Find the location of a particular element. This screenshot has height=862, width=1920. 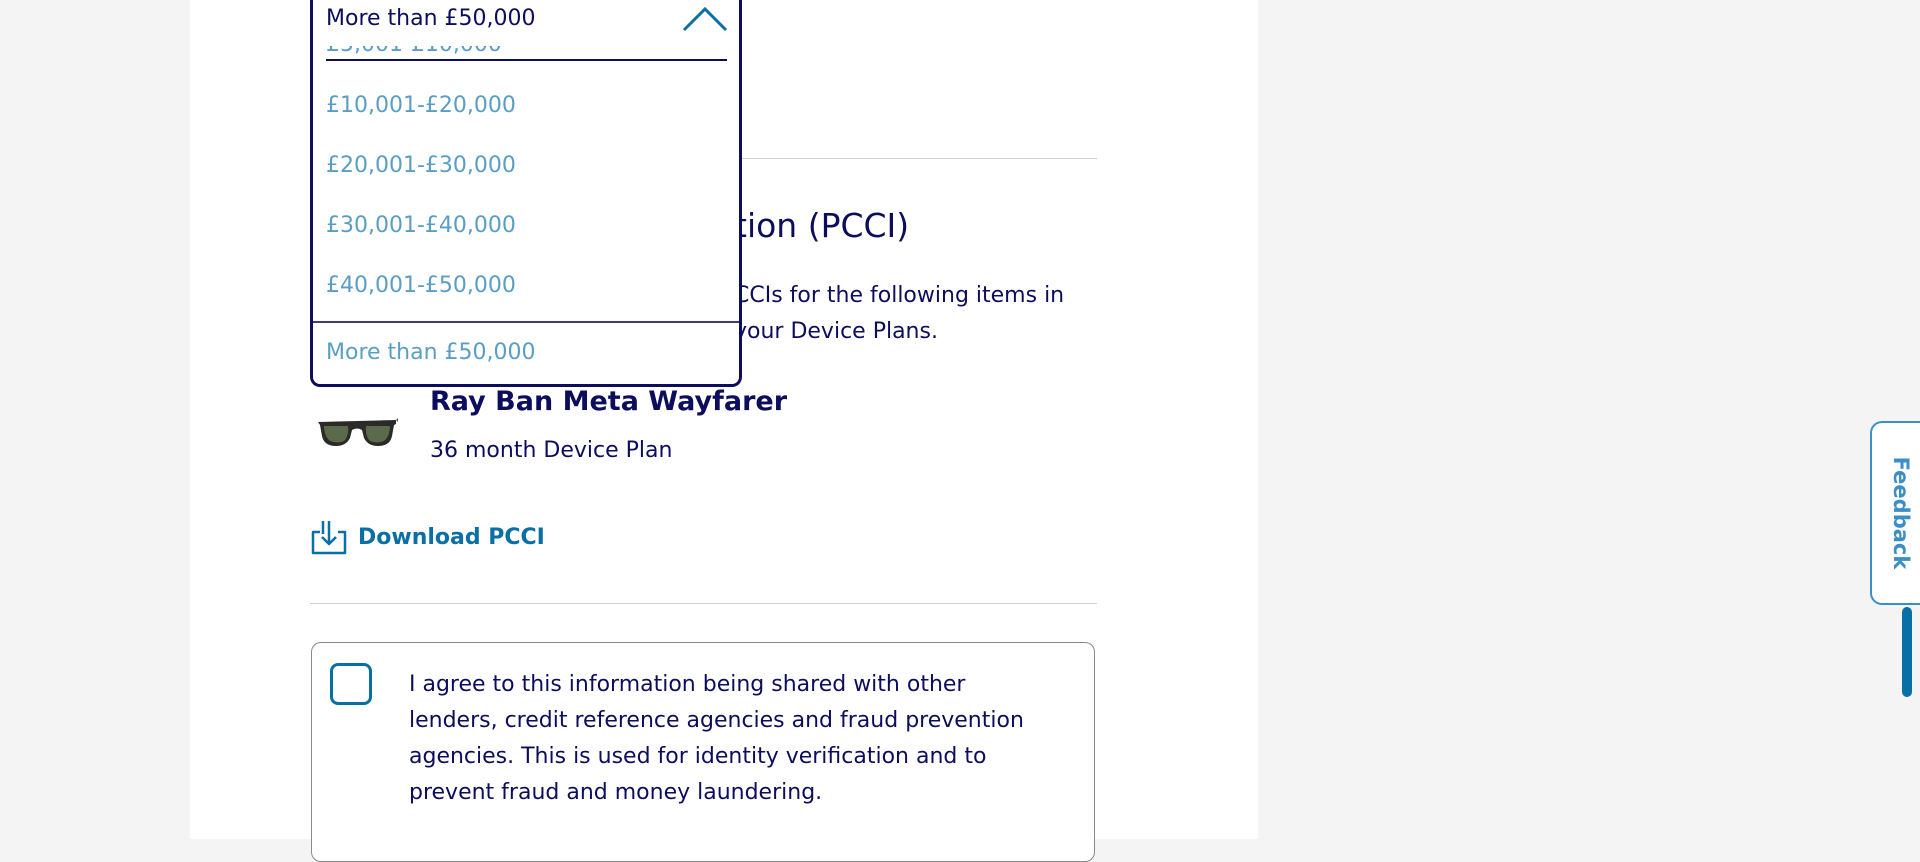

dropdown-option: £20,001-£30,000 is located at coordinates (526, 165).